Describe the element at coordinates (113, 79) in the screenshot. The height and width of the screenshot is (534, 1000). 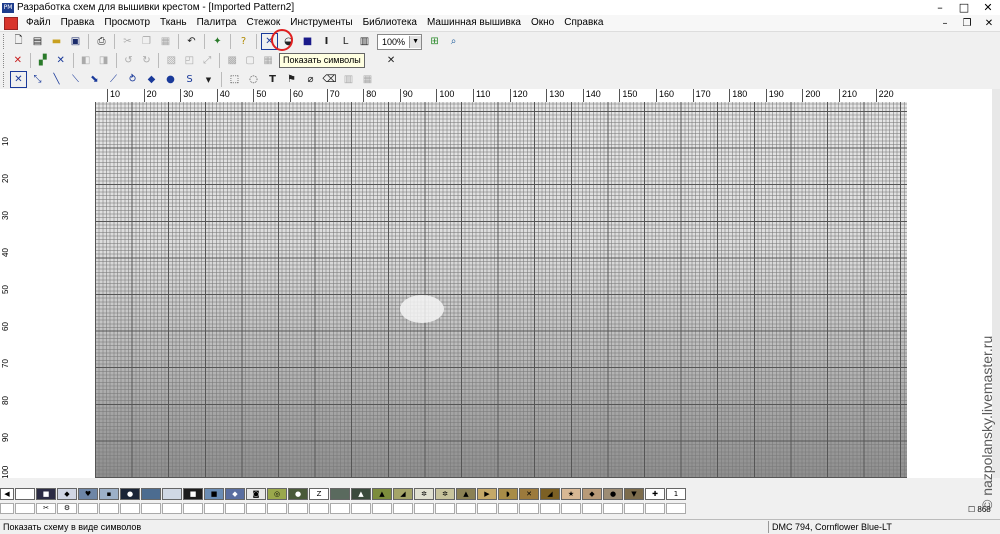
I see `backstitch-icon: ⟋` at that location.